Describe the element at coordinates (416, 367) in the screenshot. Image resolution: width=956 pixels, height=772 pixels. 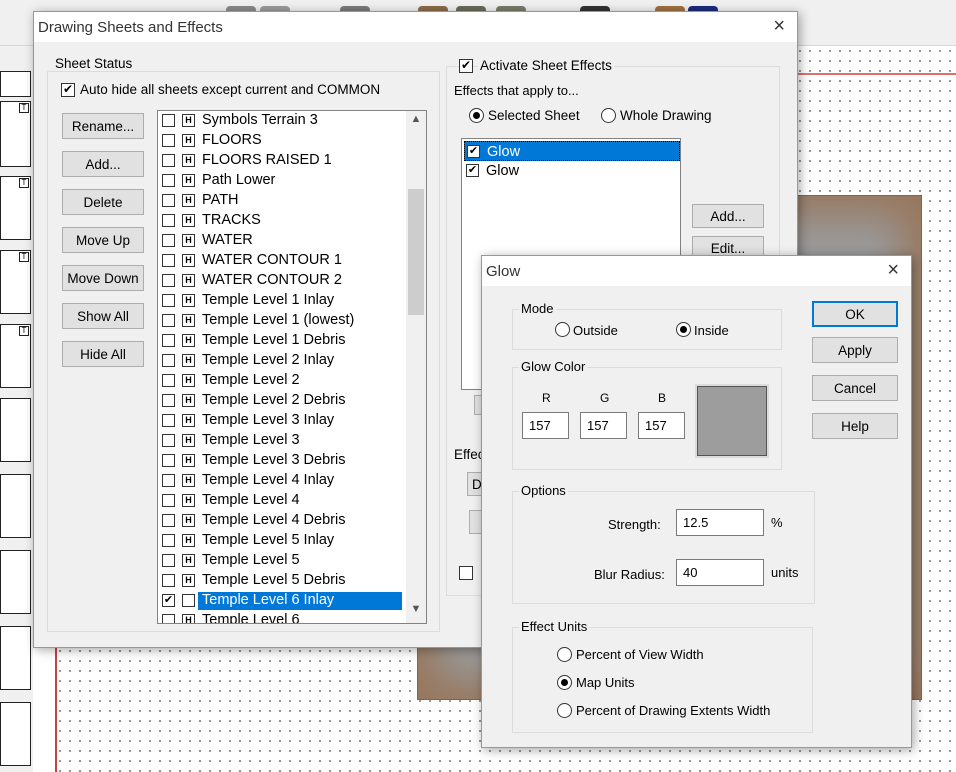
I see `sheet-list-scrollbar: ▲ ▼` at that location.